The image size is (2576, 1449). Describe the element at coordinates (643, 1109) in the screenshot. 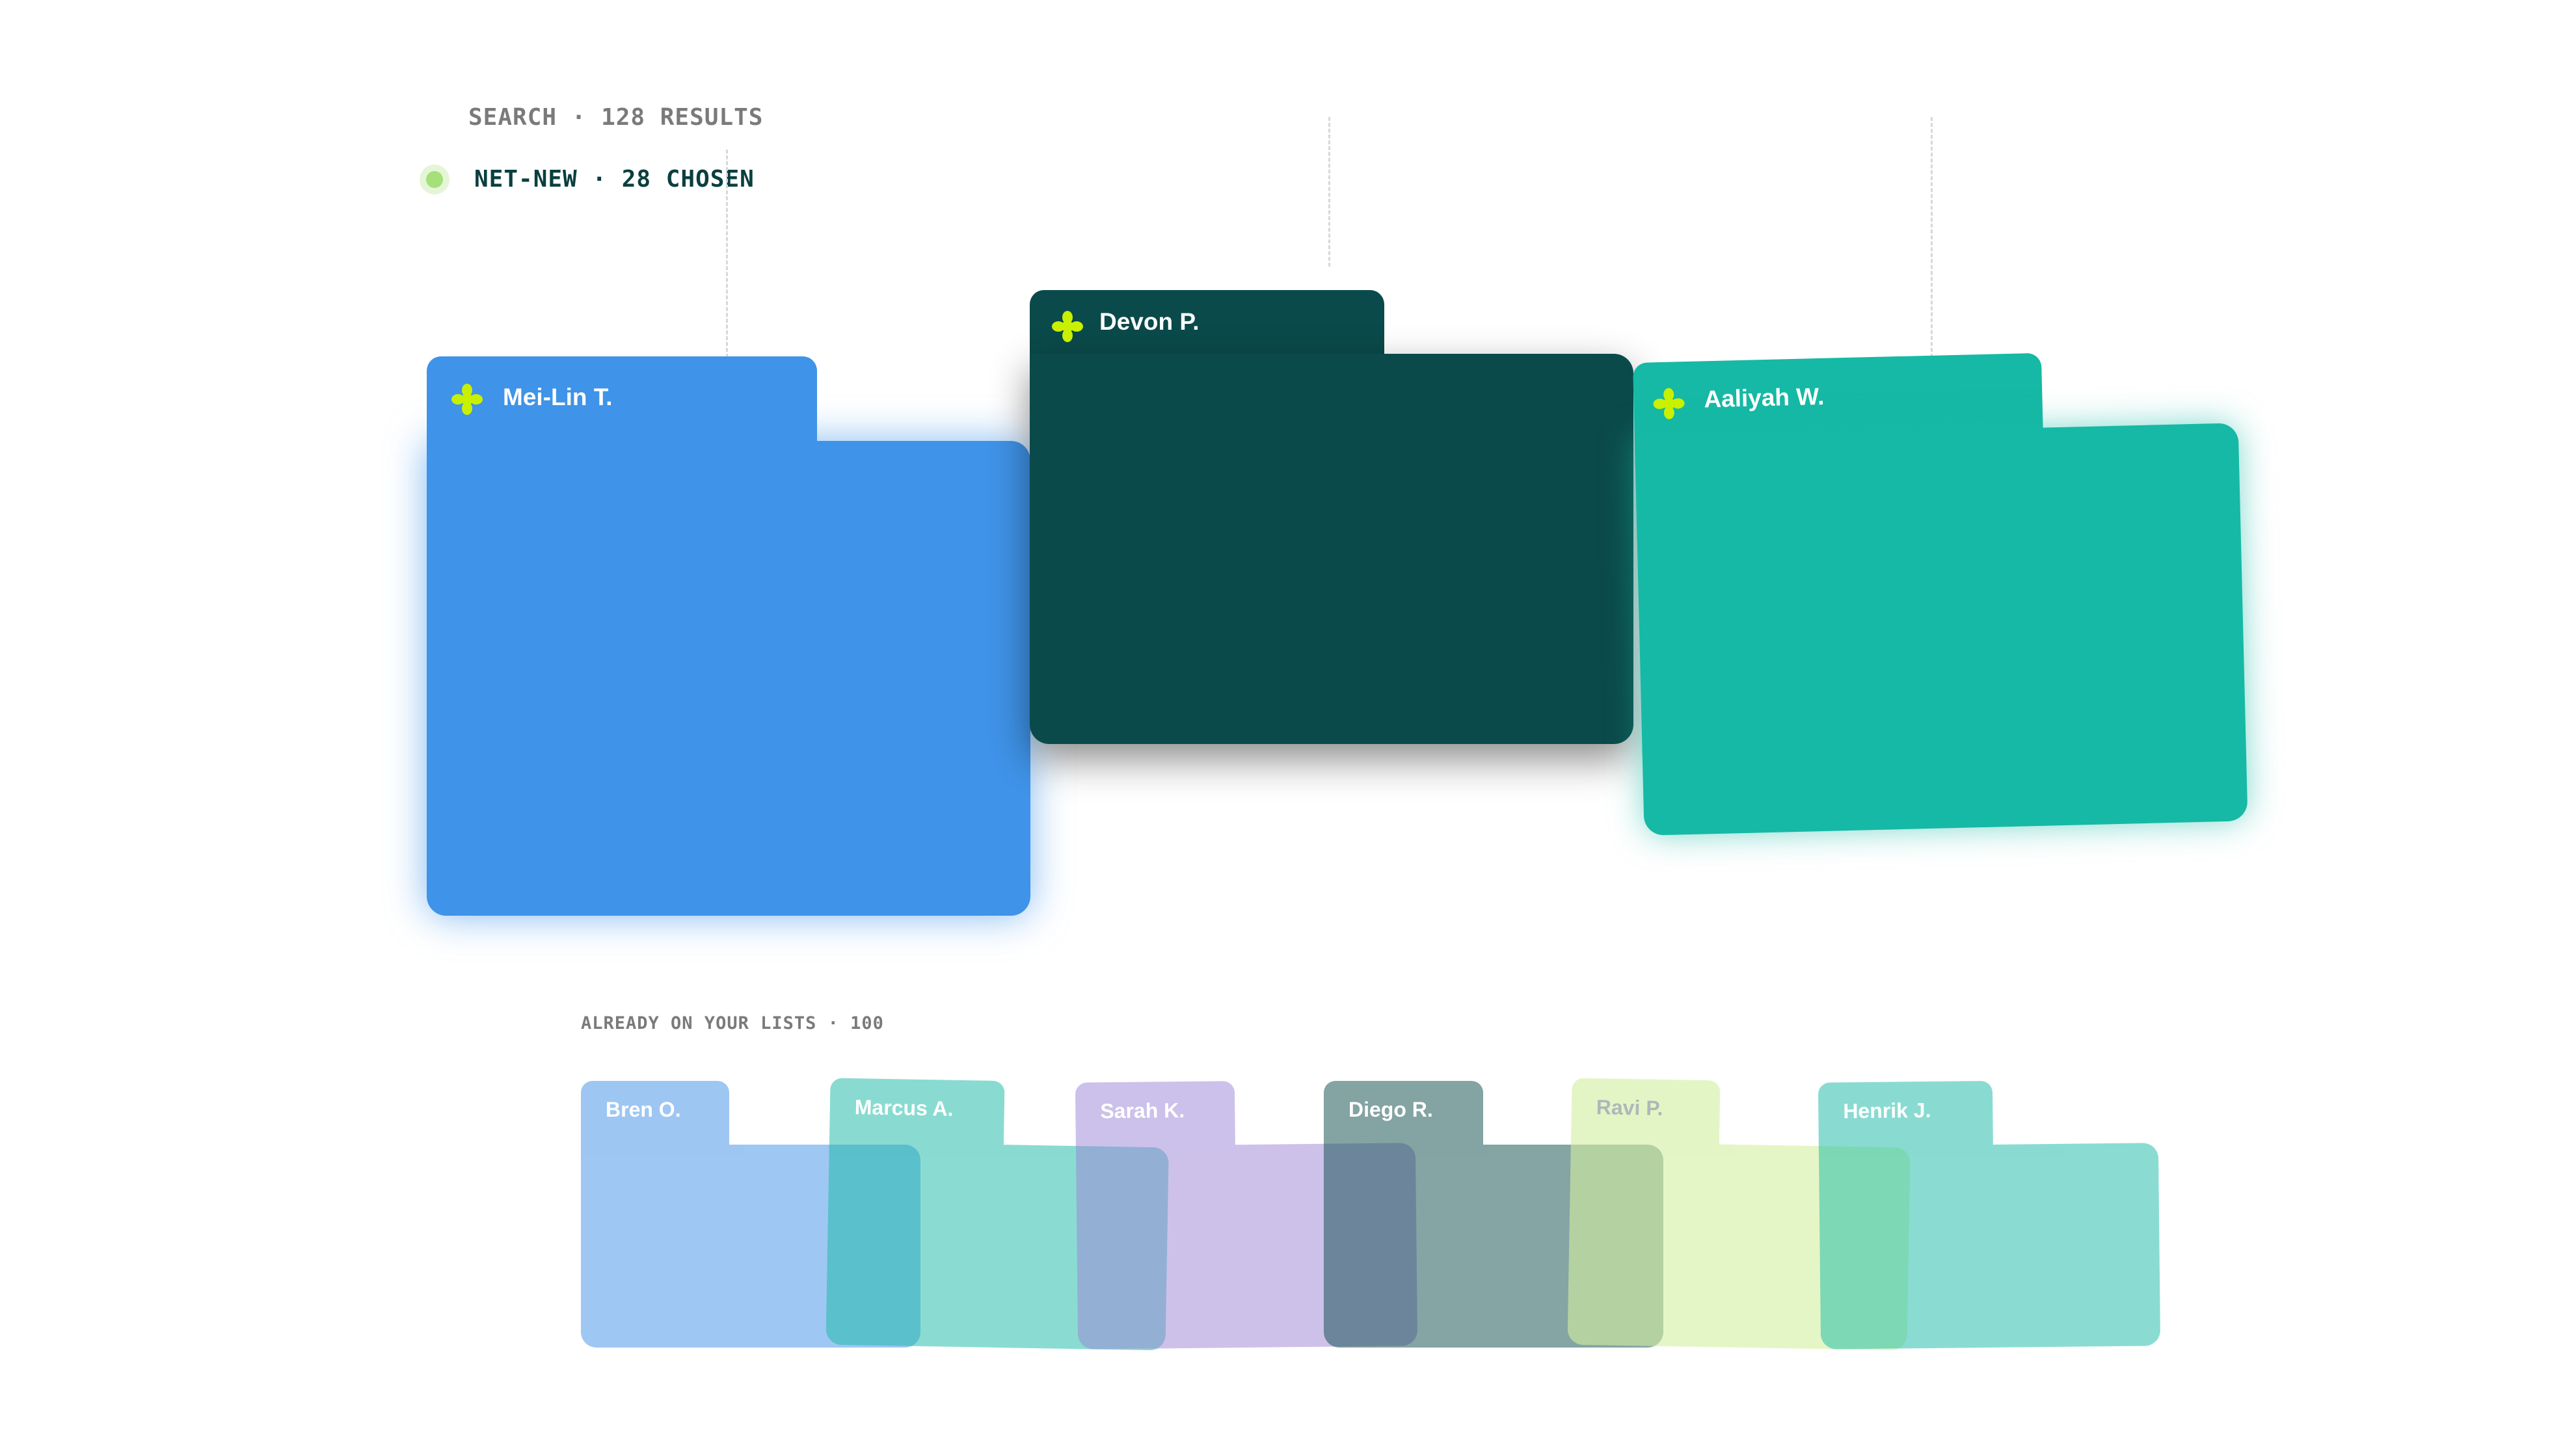

I see `folder-name: Bren O.` at that location.